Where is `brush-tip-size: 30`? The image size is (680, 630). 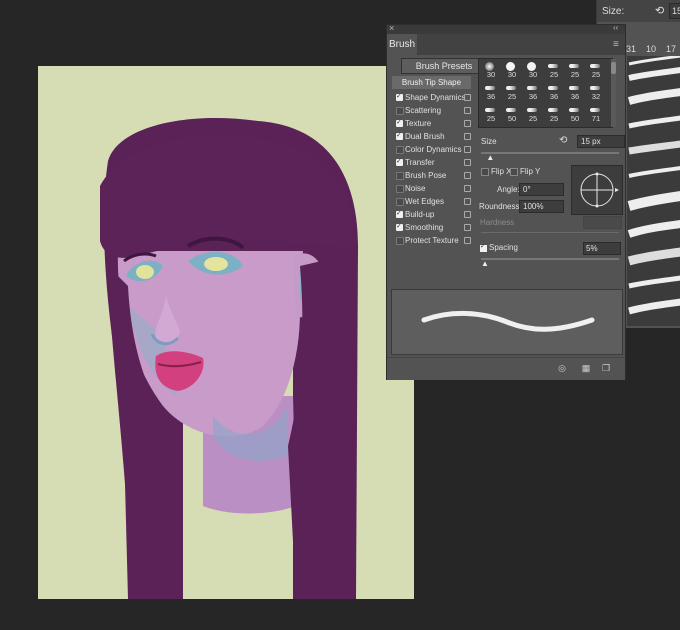
brush-tip-size: 30 is located at coordinates (512, 74).